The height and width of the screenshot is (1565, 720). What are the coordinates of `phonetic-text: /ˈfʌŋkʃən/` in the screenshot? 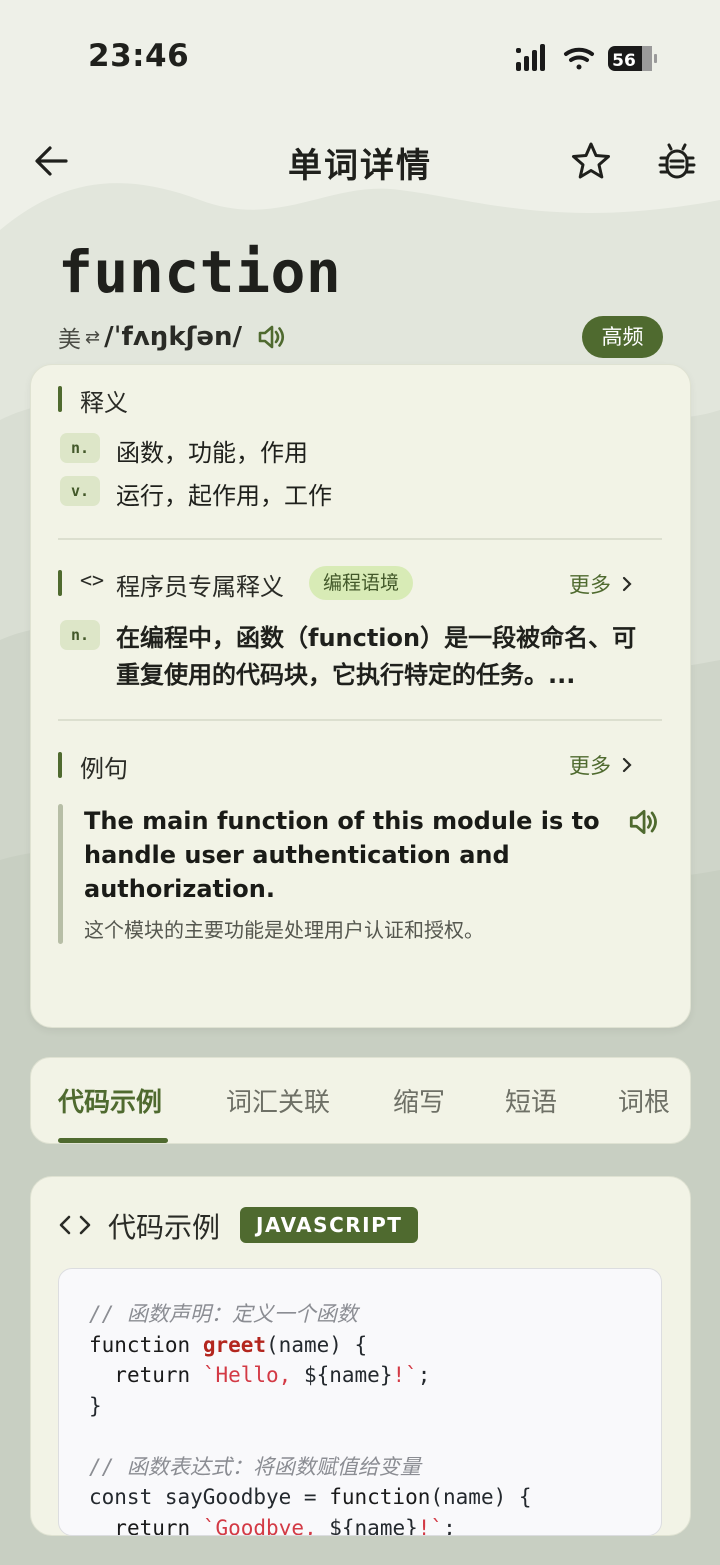 It's located at (173, 337).